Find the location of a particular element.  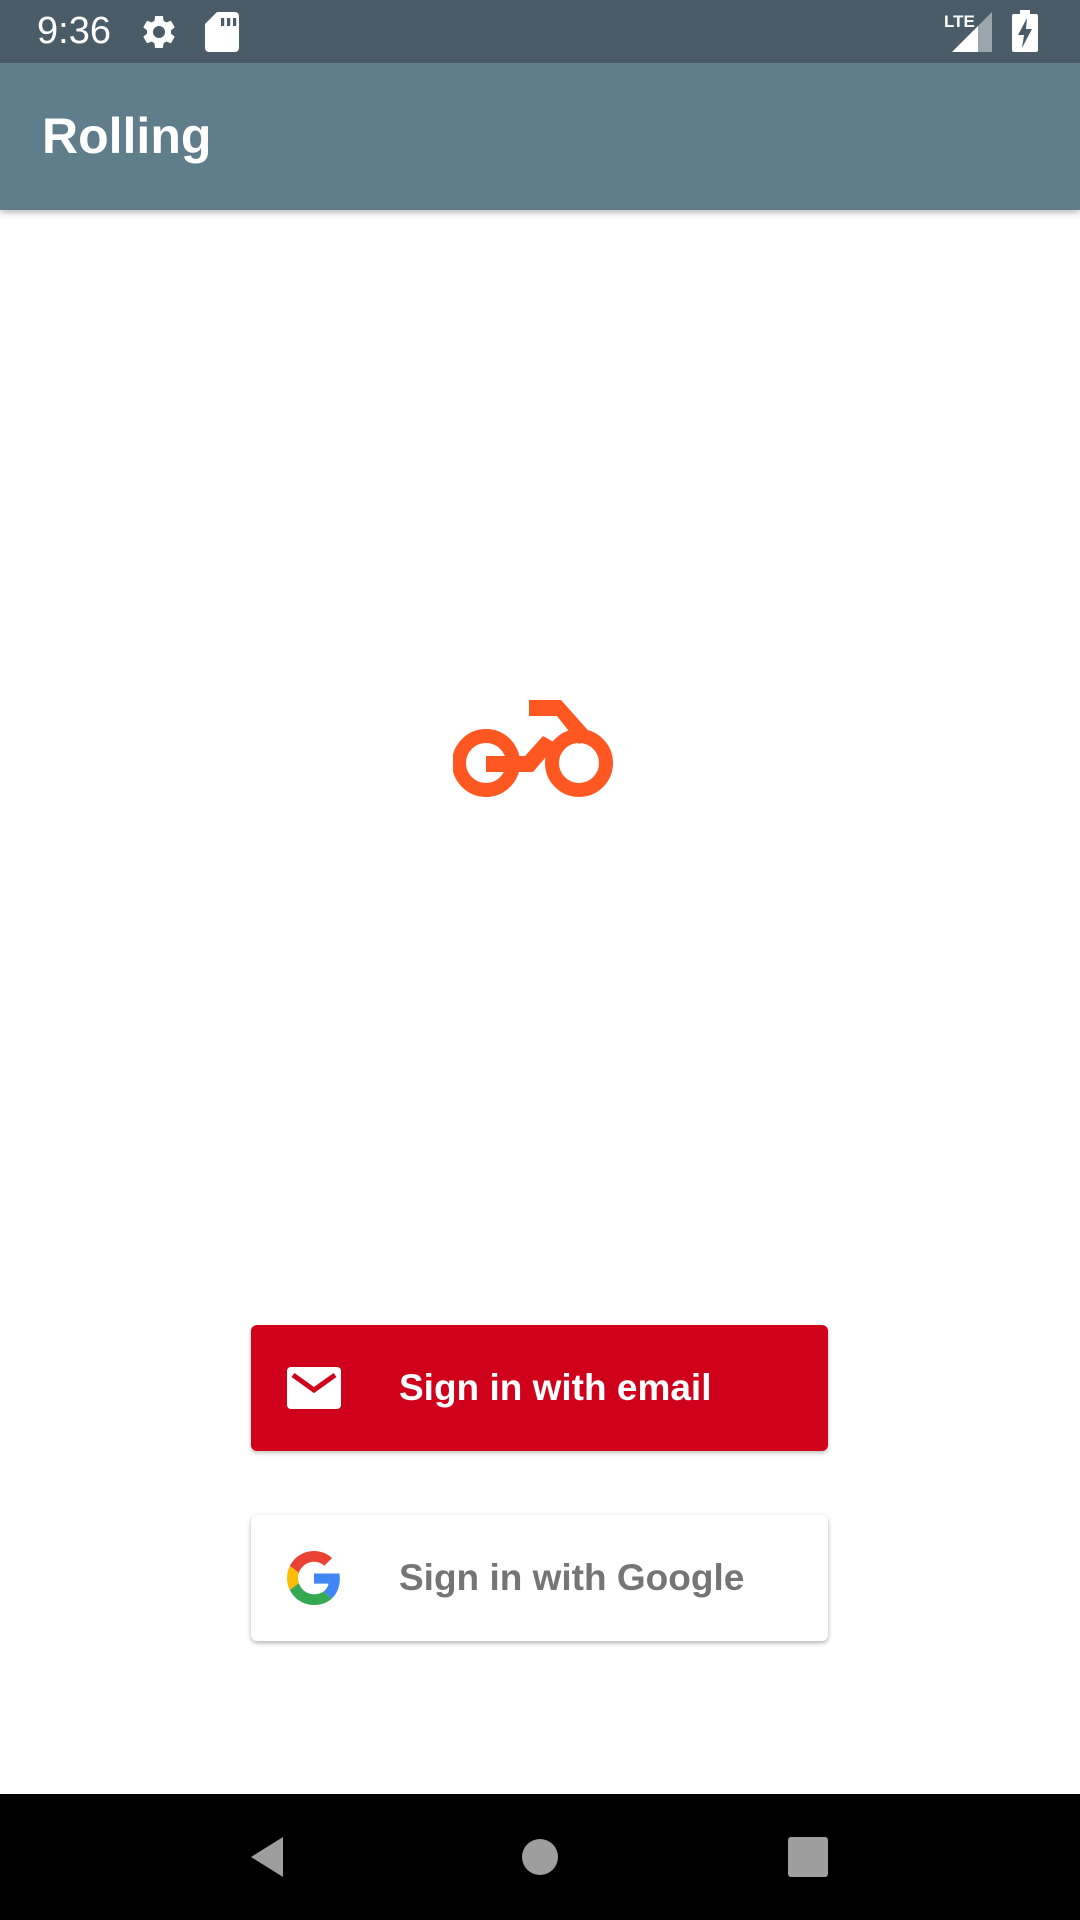

app-title: Rolling is located at coordinates (127, 136).